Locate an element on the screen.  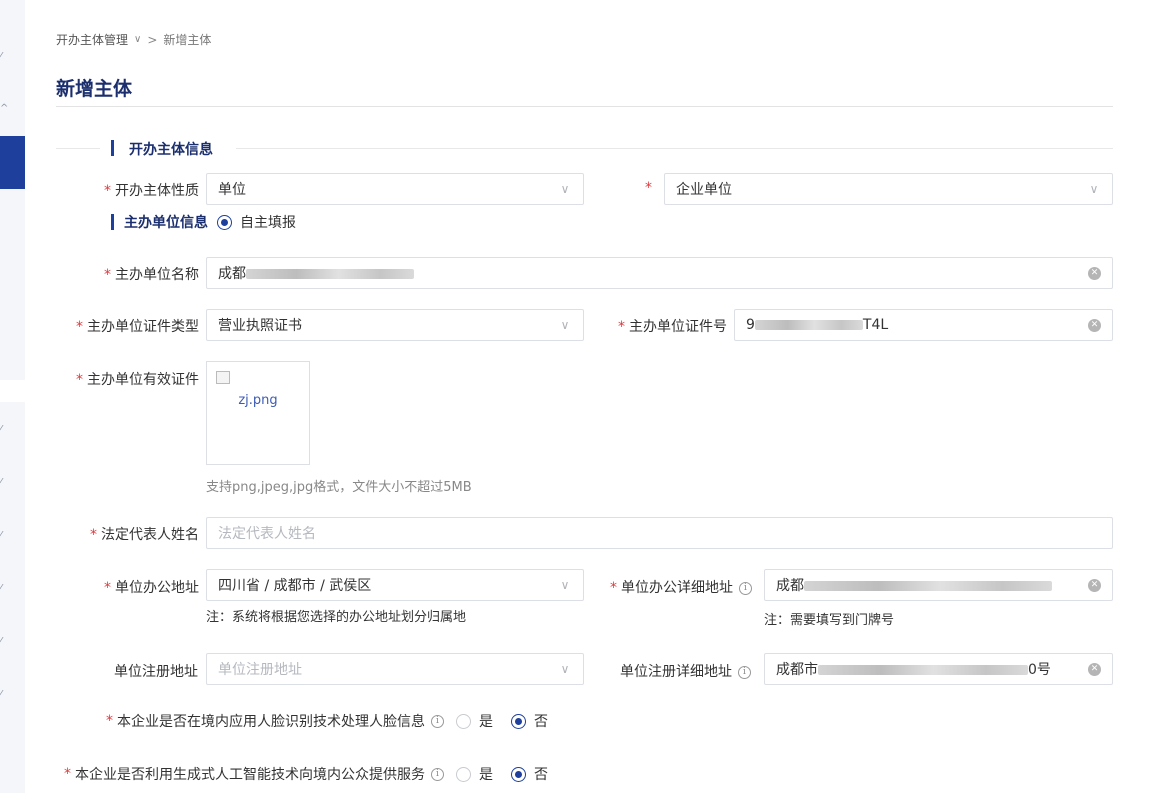
cert-no-input: 9 T4L ✕ is located at coordinates (923, 325).